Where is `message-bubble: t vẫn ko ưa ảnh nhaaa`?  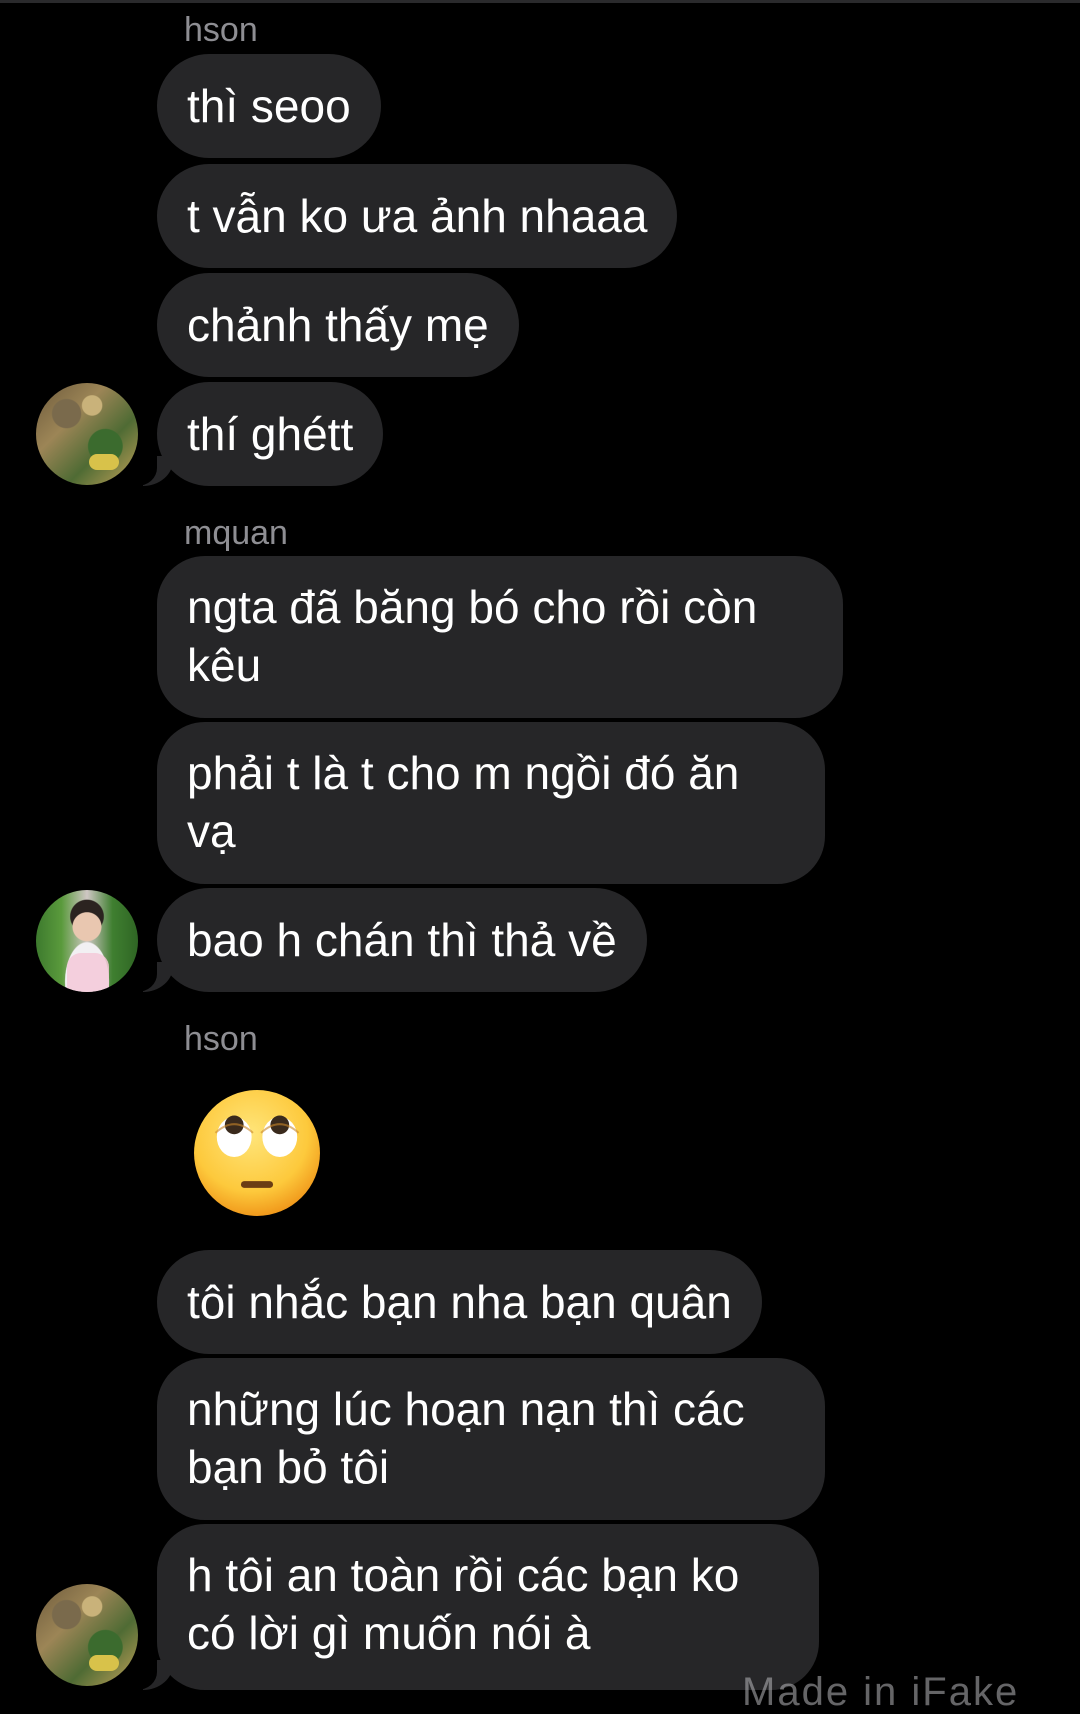 message-bubble: t vẫn ko ưa ảnh nhaaa is located at coordinates (417, 216).